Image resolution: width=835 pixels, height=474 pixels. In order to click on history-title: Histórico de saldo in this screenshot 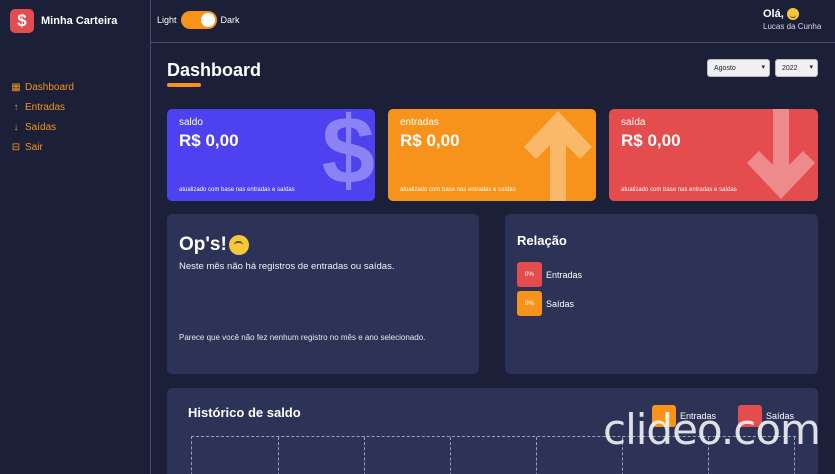, I will do `click(244, 412)`.